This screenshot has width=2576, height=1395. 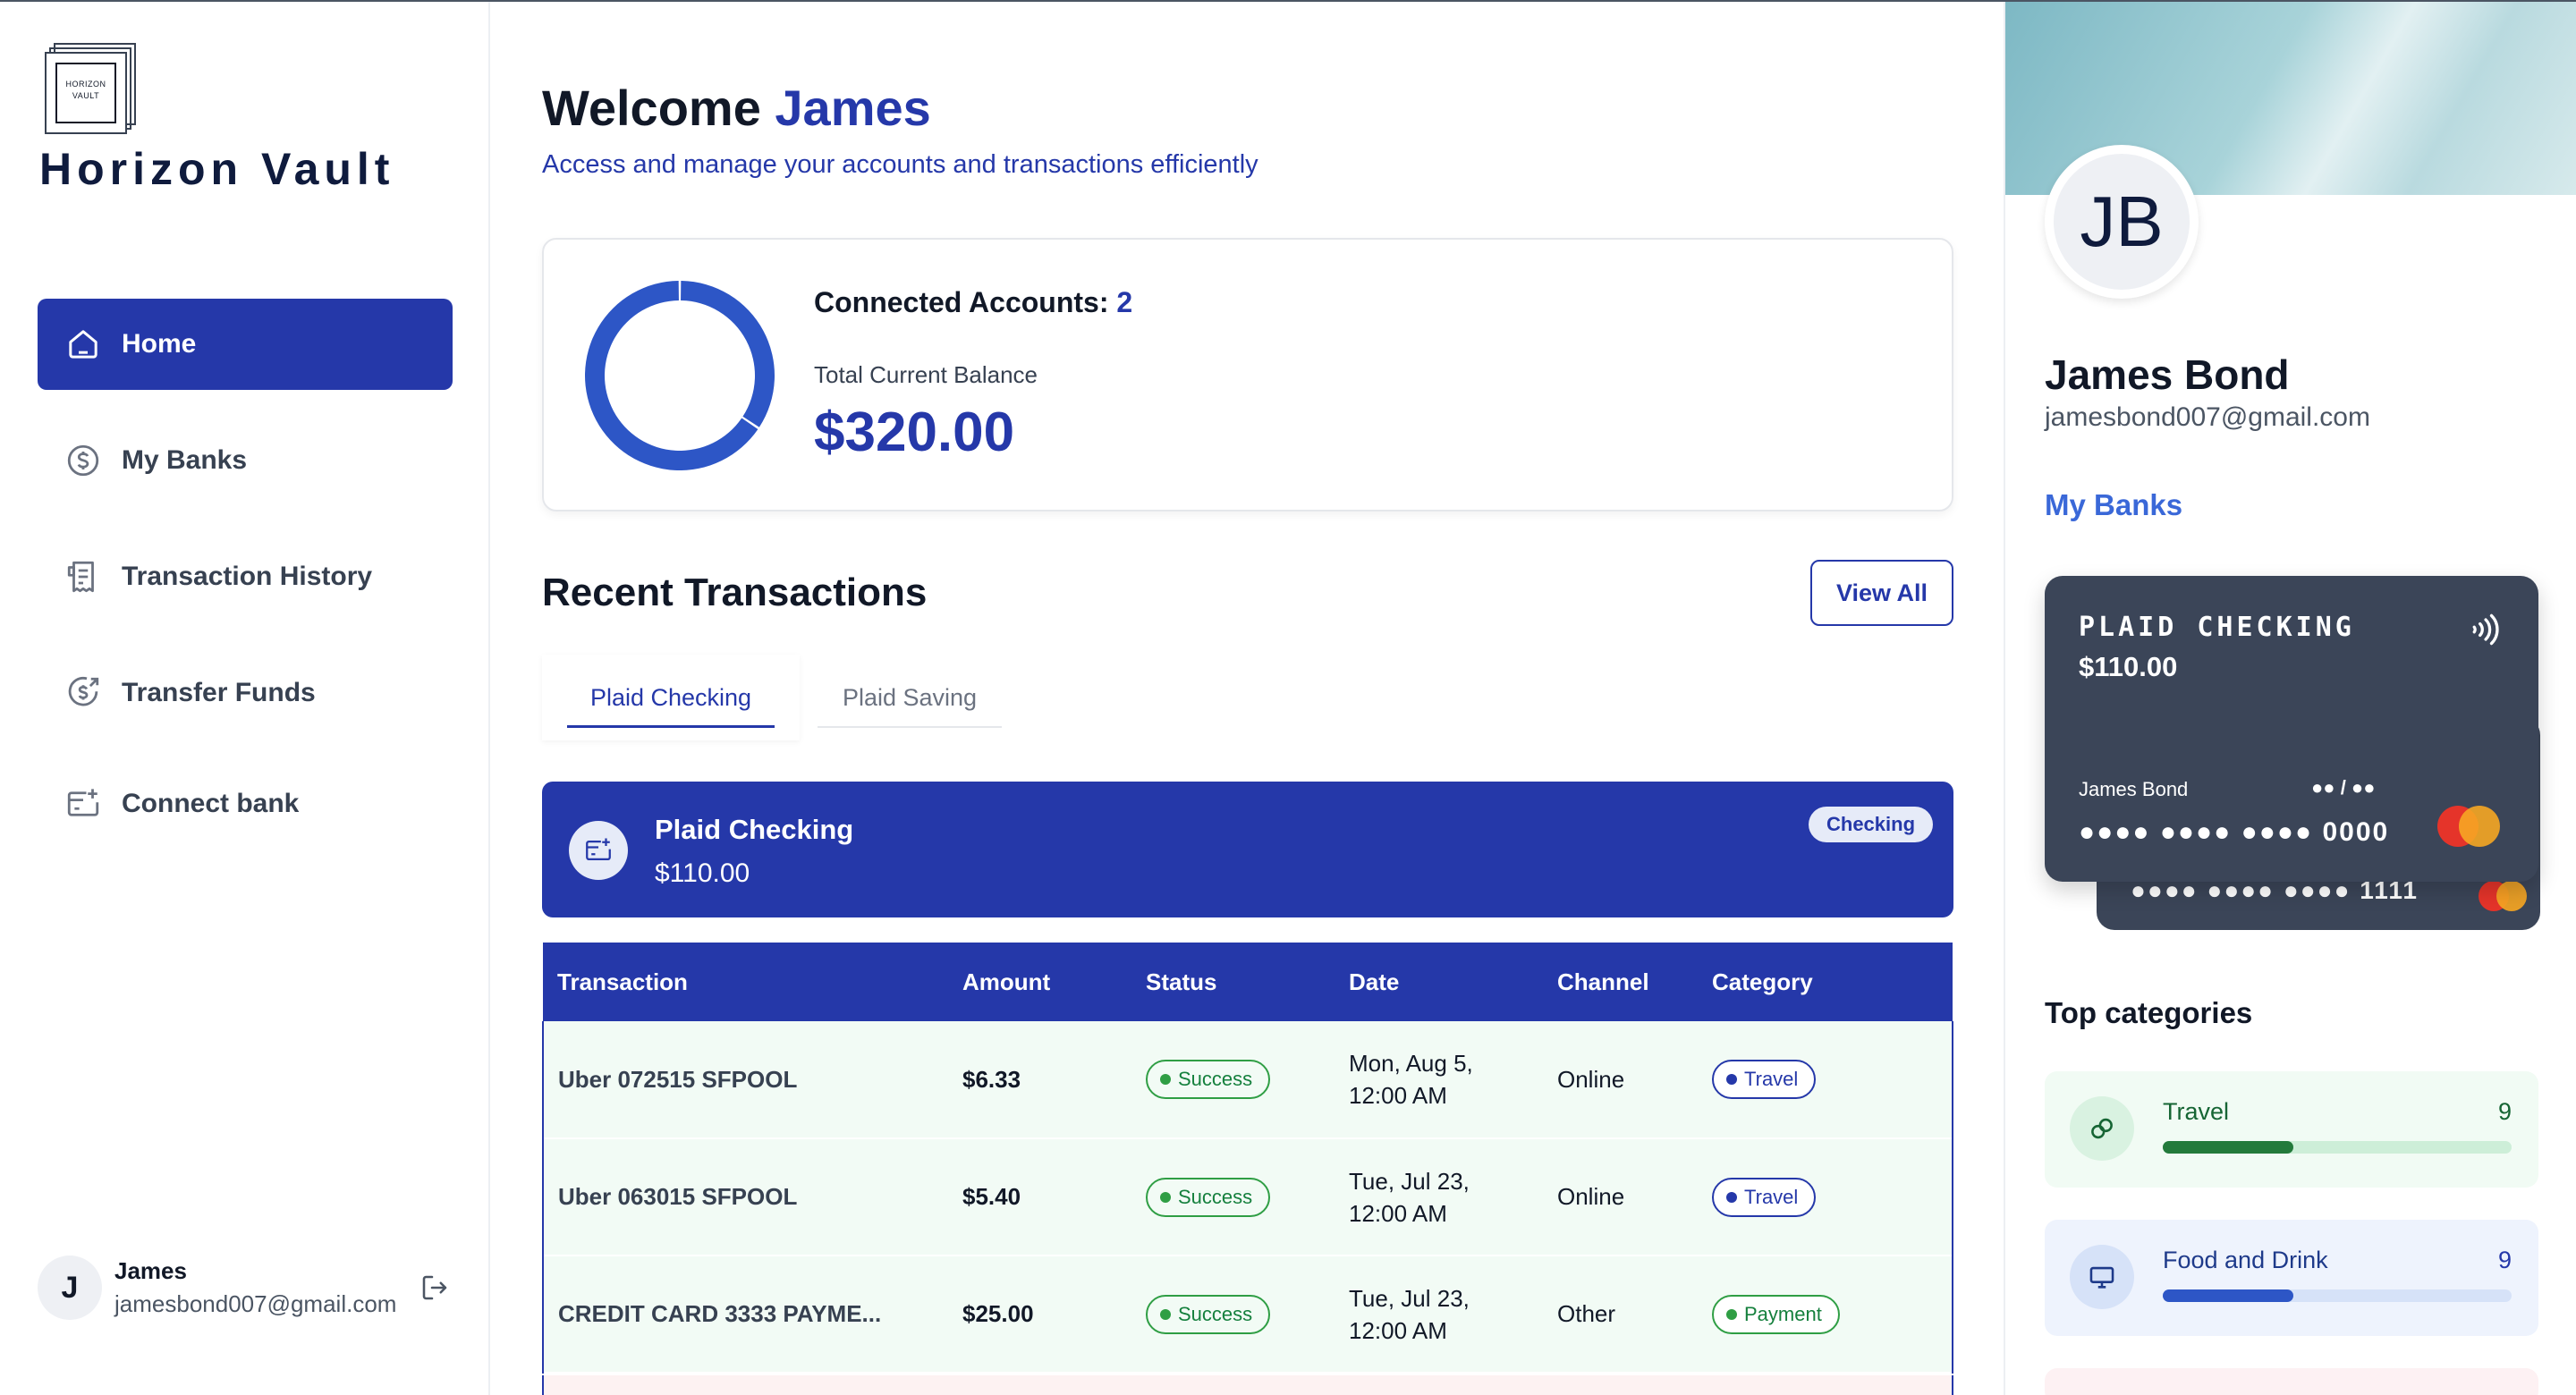 What do you see at coordinates (83, 804) in the screenshot?
I see `connect-bank-icon` at bounding box center [83, 804].